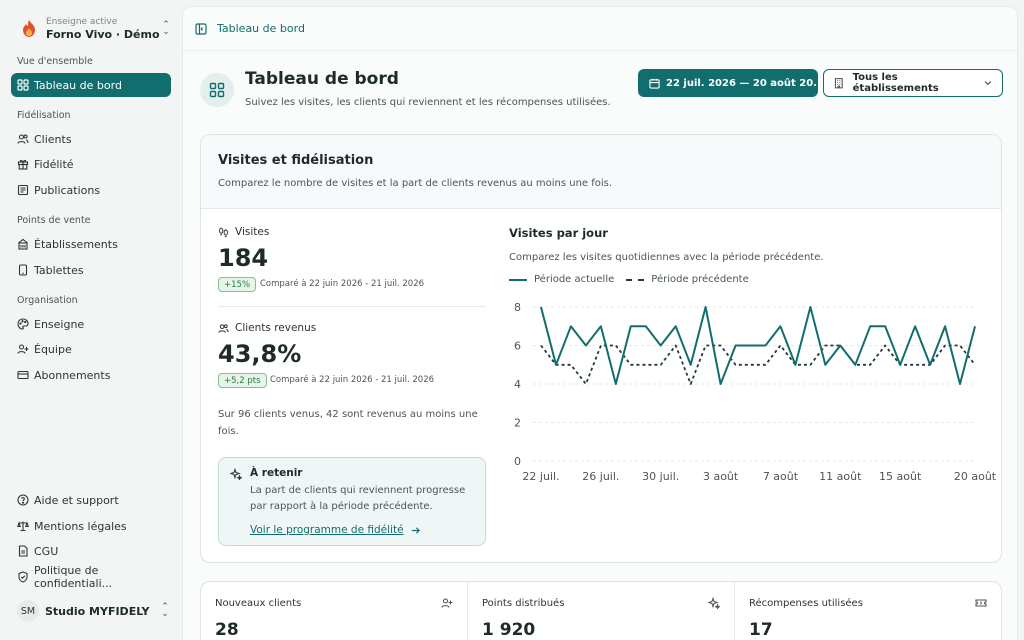 The width and height of the screenshot is (1024, 640). I want to click on legend-swatch-current, so click(518, 279).